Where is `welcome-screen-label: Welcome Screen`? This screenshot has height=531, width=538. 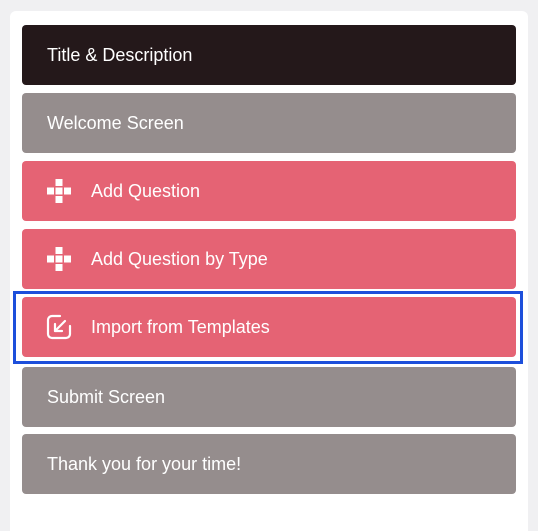
welcome-screen-label: Welcome Screen is located at coordinates (115, 122).